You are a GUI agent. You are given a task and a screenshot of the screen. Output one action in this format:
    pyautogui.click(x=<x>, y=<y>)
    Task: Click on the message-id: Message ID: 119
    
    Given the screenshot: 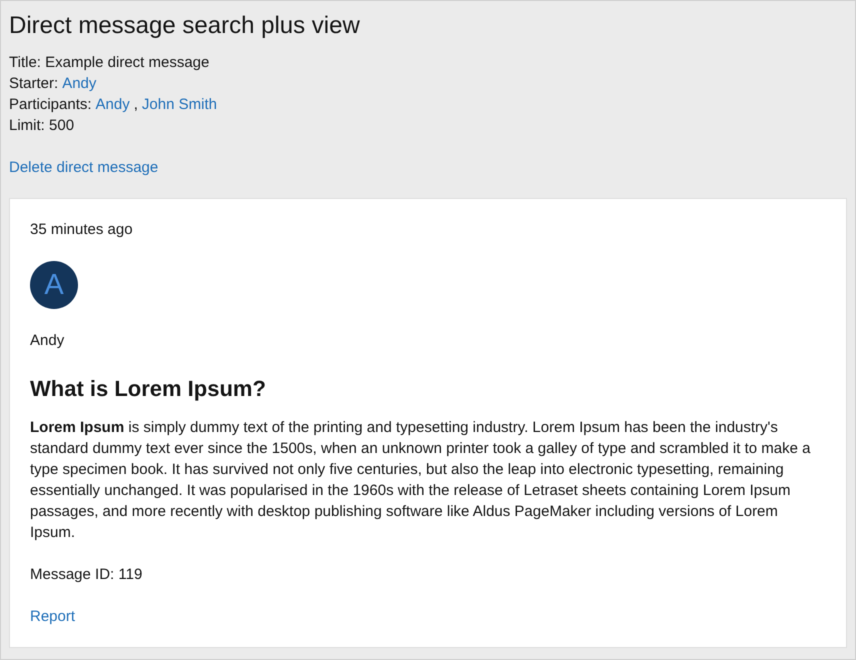 What is the action you would take?
    pyautogui.click(x=86, y=575)
    